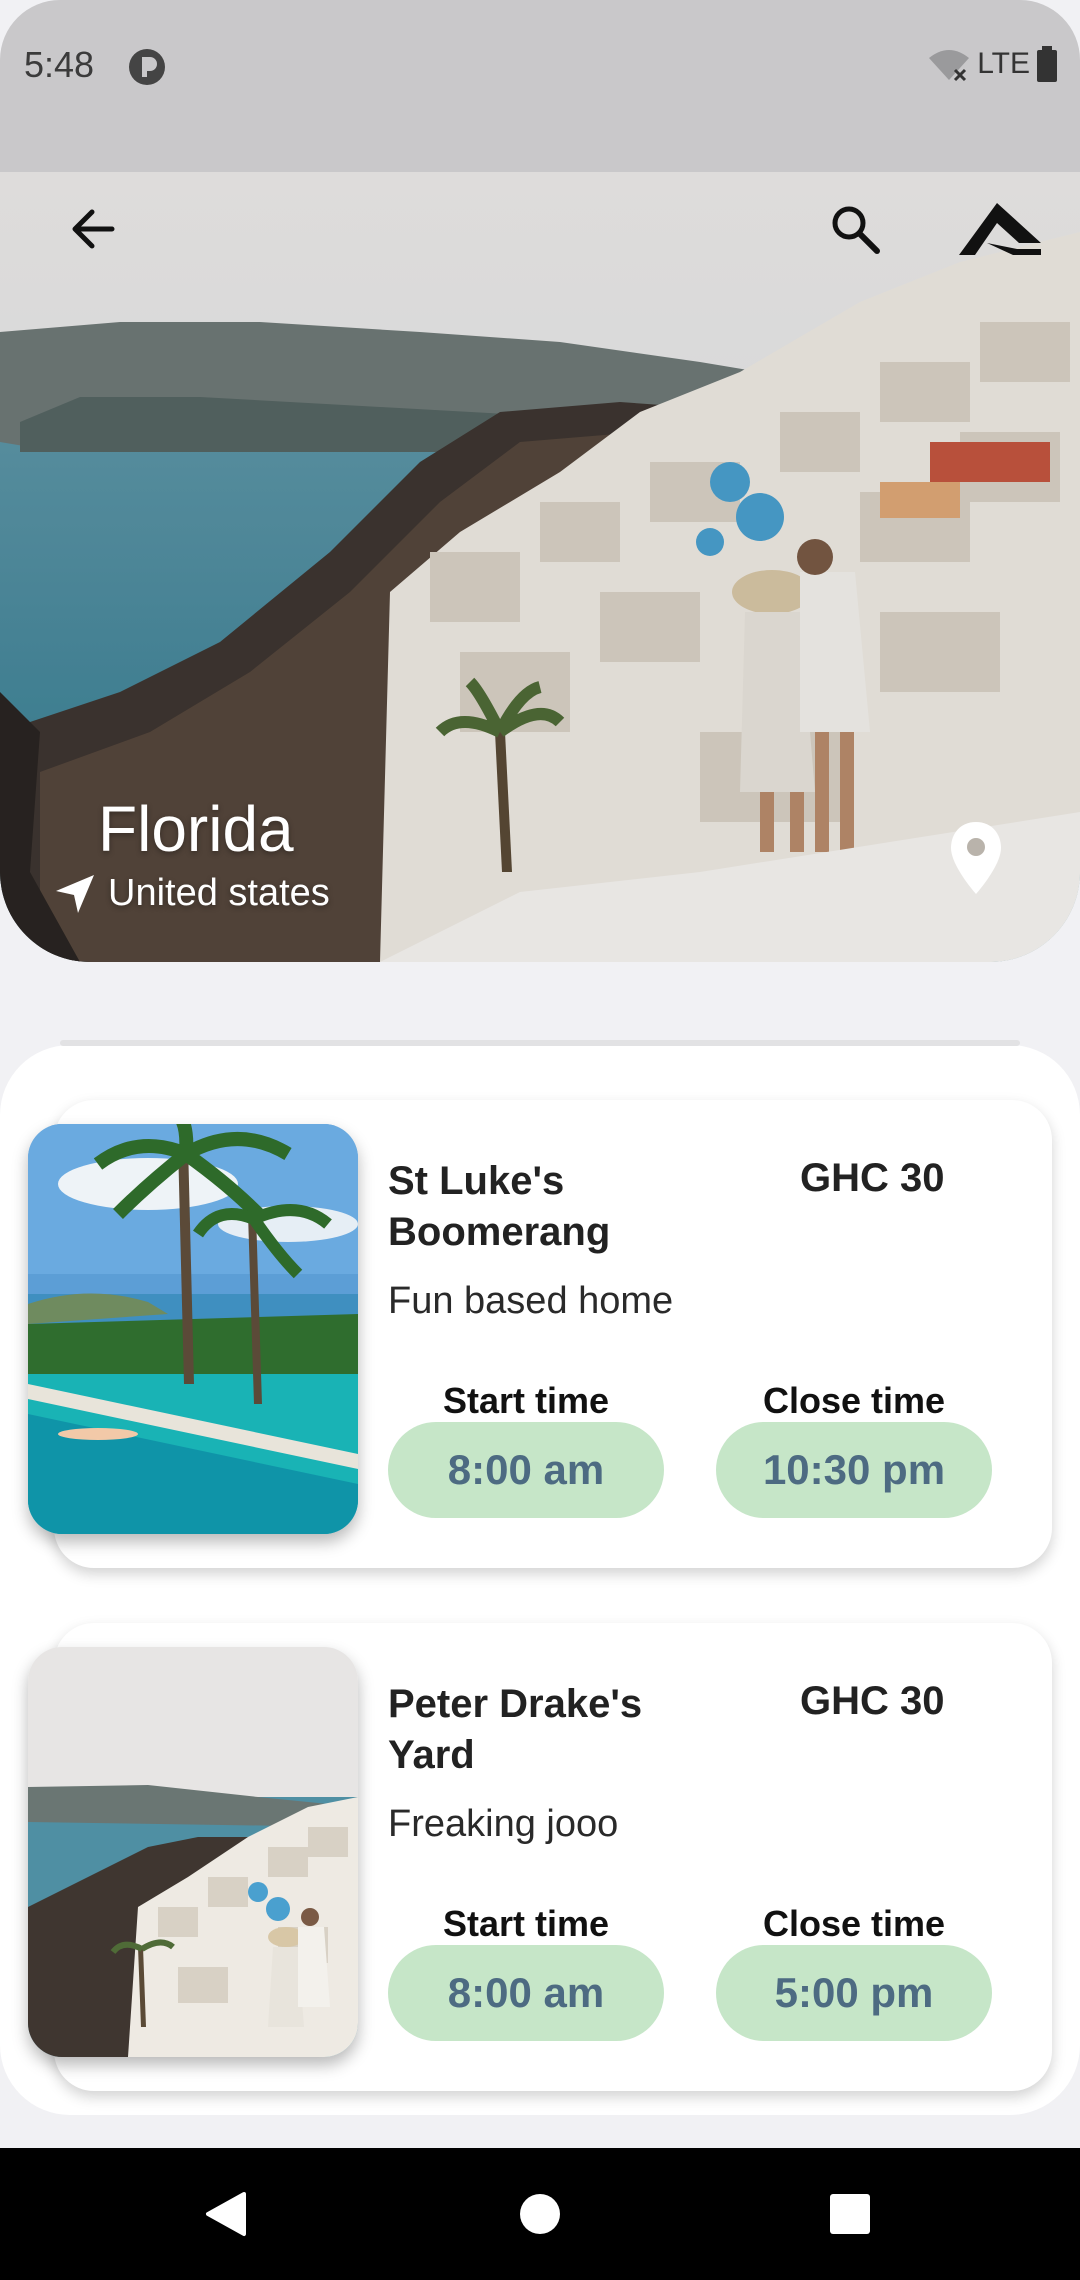  I want to click on nav-back-icon, so click(226, 2214).